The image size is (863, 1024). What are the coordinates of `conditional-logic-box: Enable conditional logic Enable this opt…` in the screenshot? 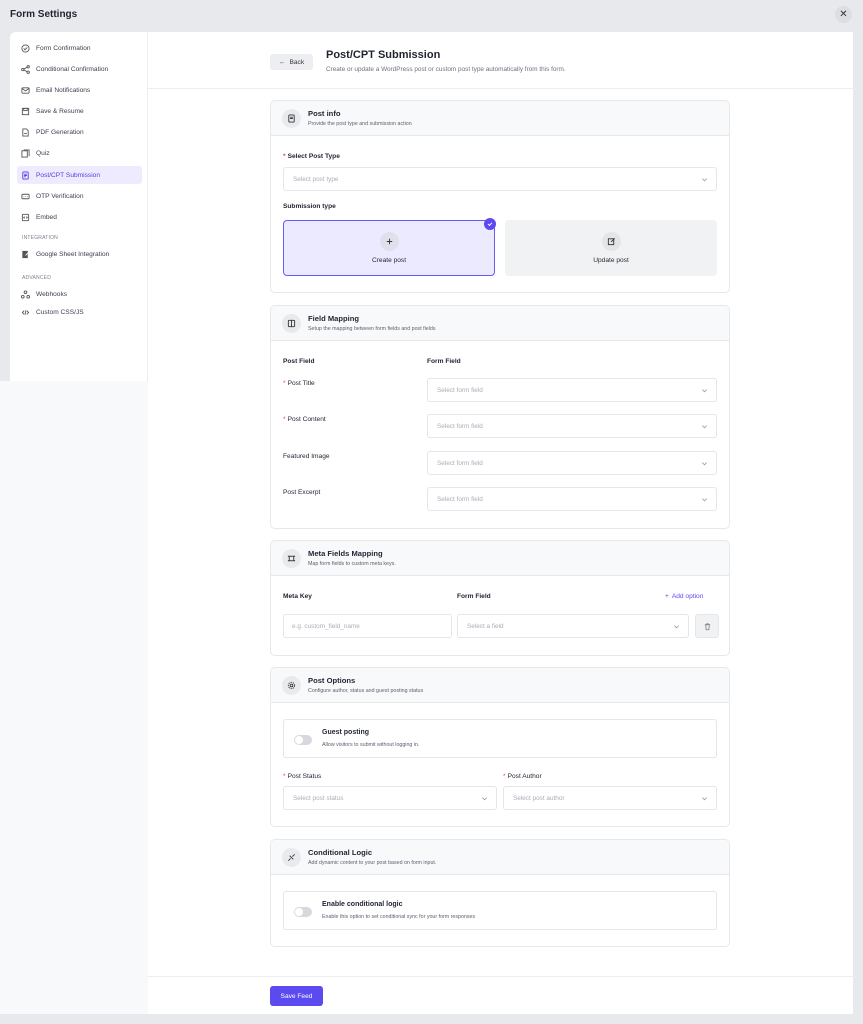 It's located at (500, 910).